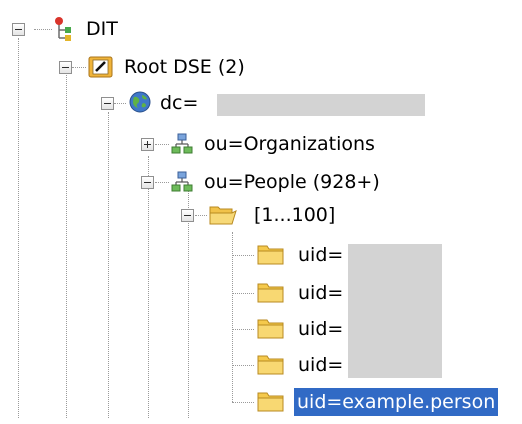  Describe the element at coordinates (292, 182) in the screenshot. I see `tree-node-ou-people: ou=People (928+)` at that location.